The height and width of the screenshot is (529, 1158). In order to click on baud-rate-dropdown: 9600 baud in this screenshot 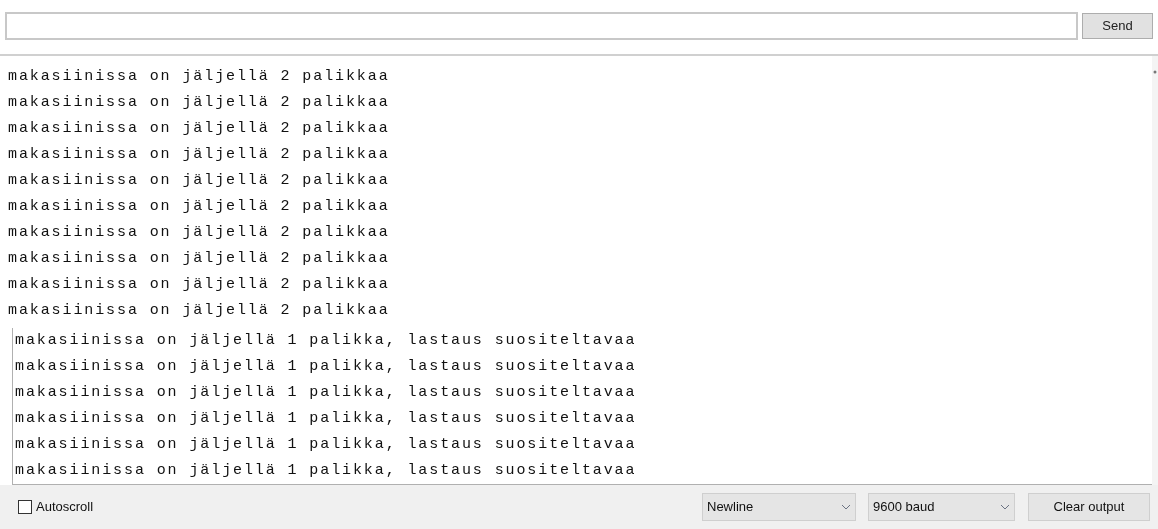, I will do `click(941, 507)`.